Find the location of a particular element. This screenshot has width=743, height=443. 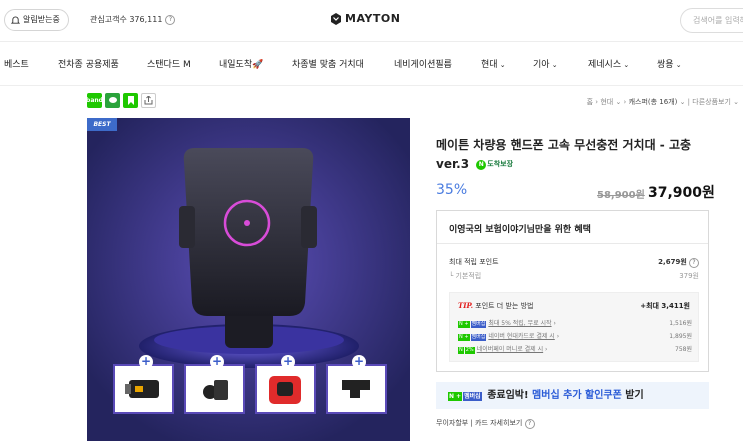

nav-item-hyundai: 현대 ⌄ is located at coordinates (493, 63).